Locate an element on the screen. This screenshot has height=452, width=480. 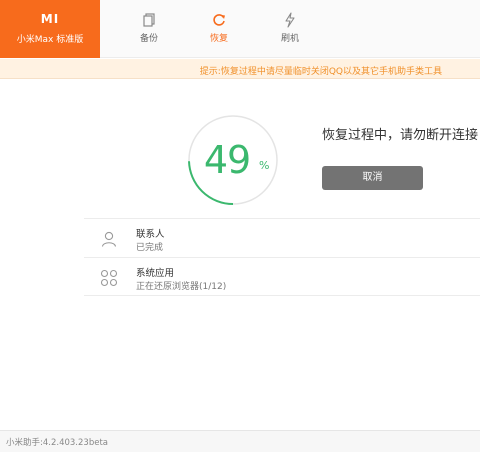
tab-restore: 恢复 is located at coordinates (219, 29).